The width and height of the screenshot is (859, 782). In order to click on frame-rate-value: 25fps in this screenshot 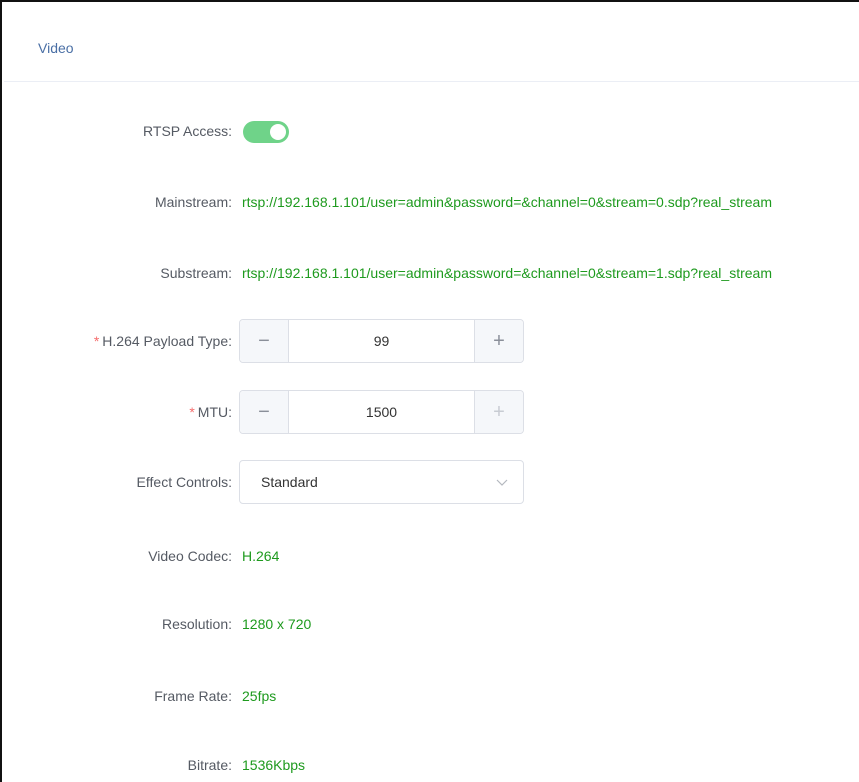, I will do `click(259, 696)`.